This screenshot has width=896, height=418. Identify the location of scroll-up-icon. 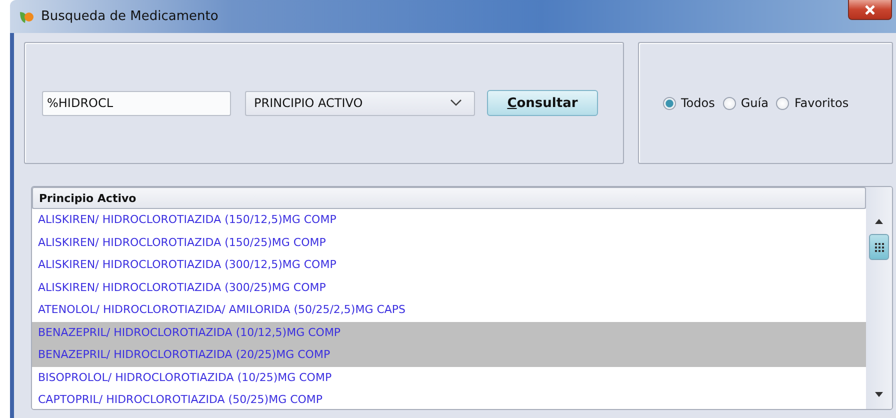
(879, 221).